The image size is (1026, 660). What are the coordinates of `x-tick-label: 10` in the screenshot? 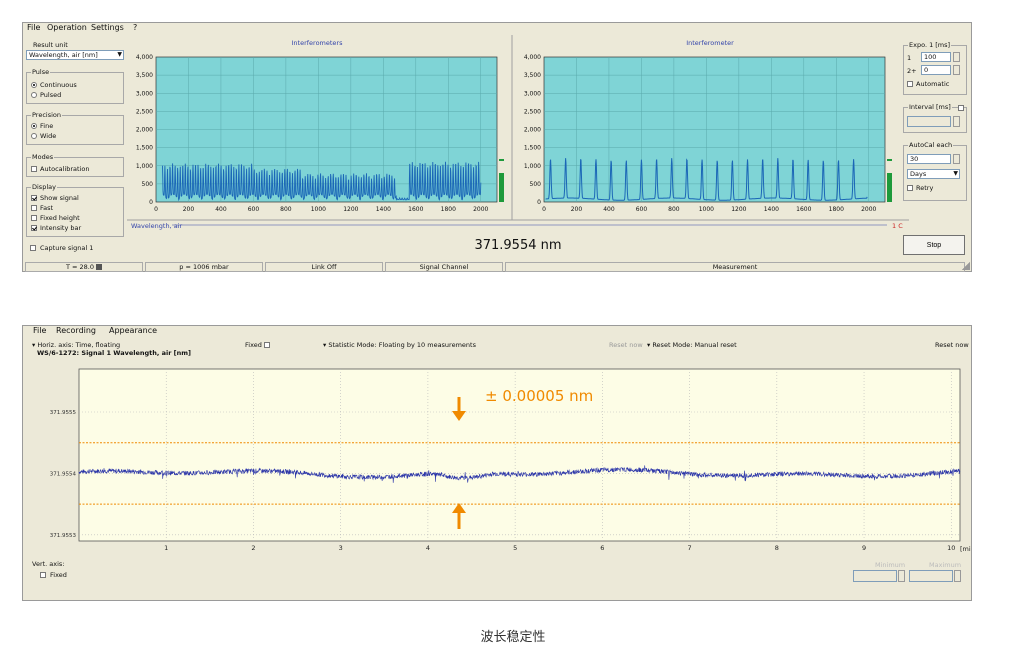 It's located at (951, 548).